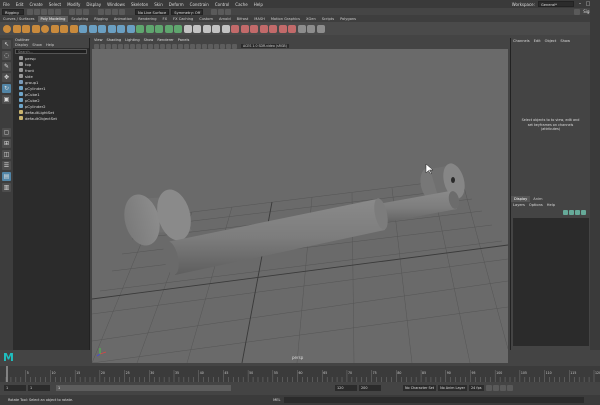  I want to click on persp-outliner-layout-icon: ▤, so click(6, 176).